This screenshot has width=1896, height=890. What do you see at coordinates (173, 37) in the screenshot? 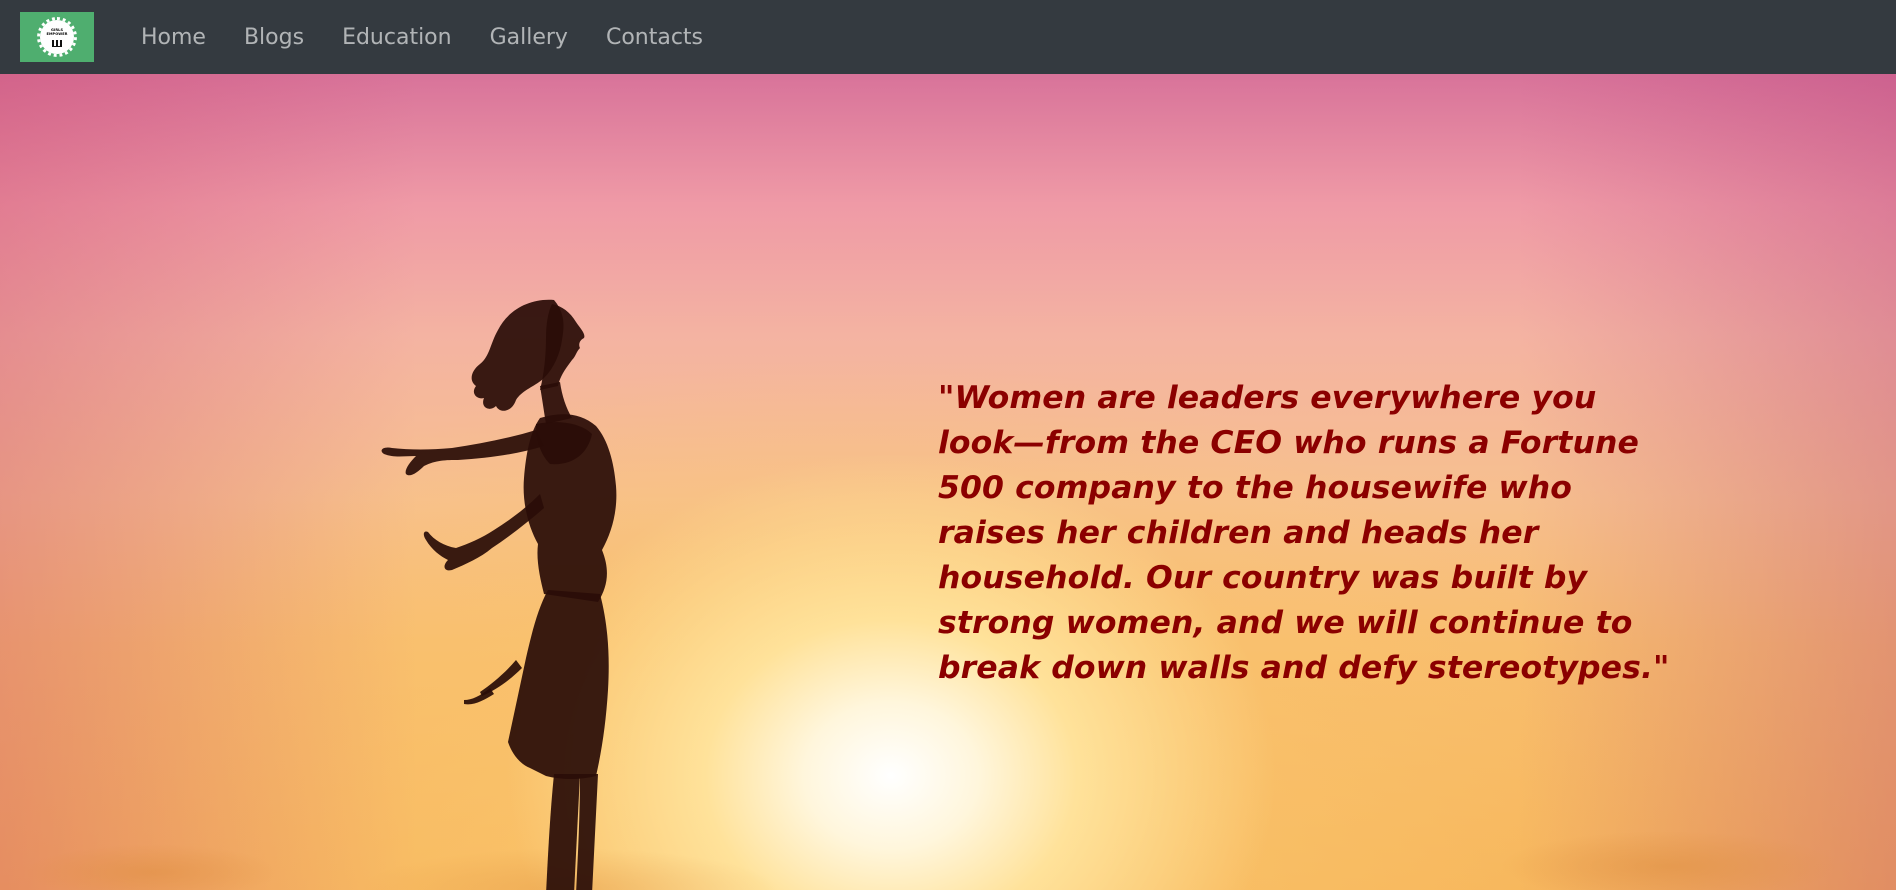
I see `nav-link-home: Home` at bounding box center [173, 37].